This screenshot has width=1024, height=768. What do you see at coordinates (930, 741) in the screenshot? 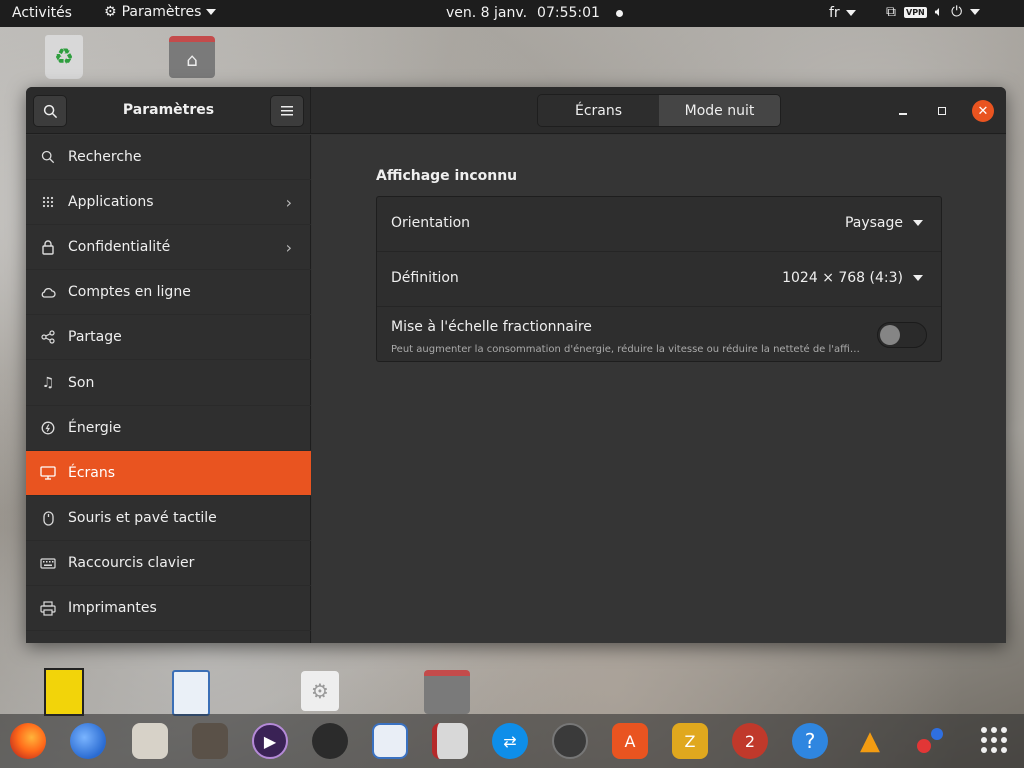
I see `dots-app-icon` at bounding box center [930, 741].